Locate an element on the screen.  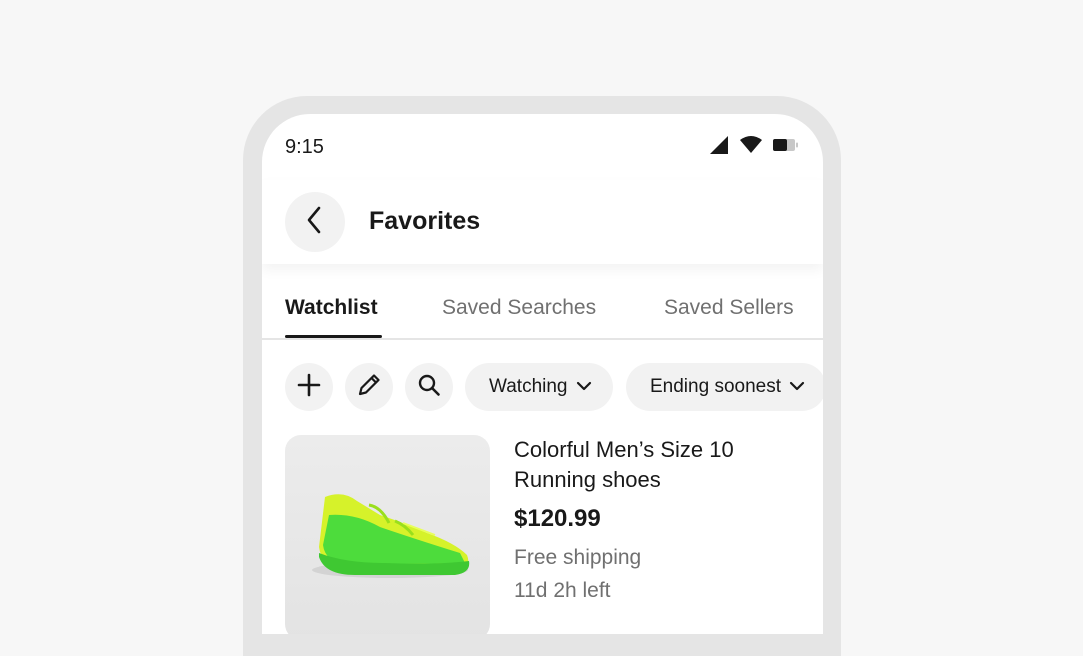
page-title: Favorites is located at coordinates (425, 221).